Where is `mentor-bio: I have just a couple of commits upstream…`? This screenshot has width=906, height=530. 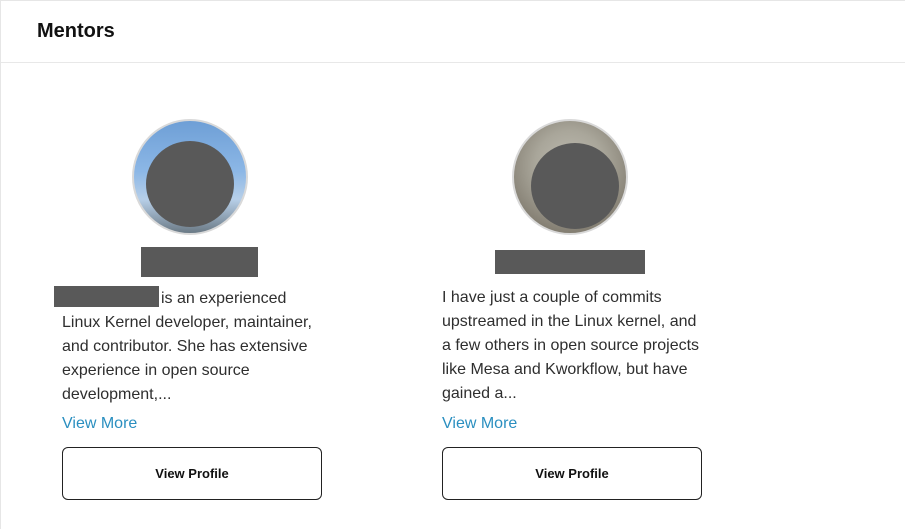
mentor-bio: I have just a couple of commits upstream… is located at coordinates (573, 346).